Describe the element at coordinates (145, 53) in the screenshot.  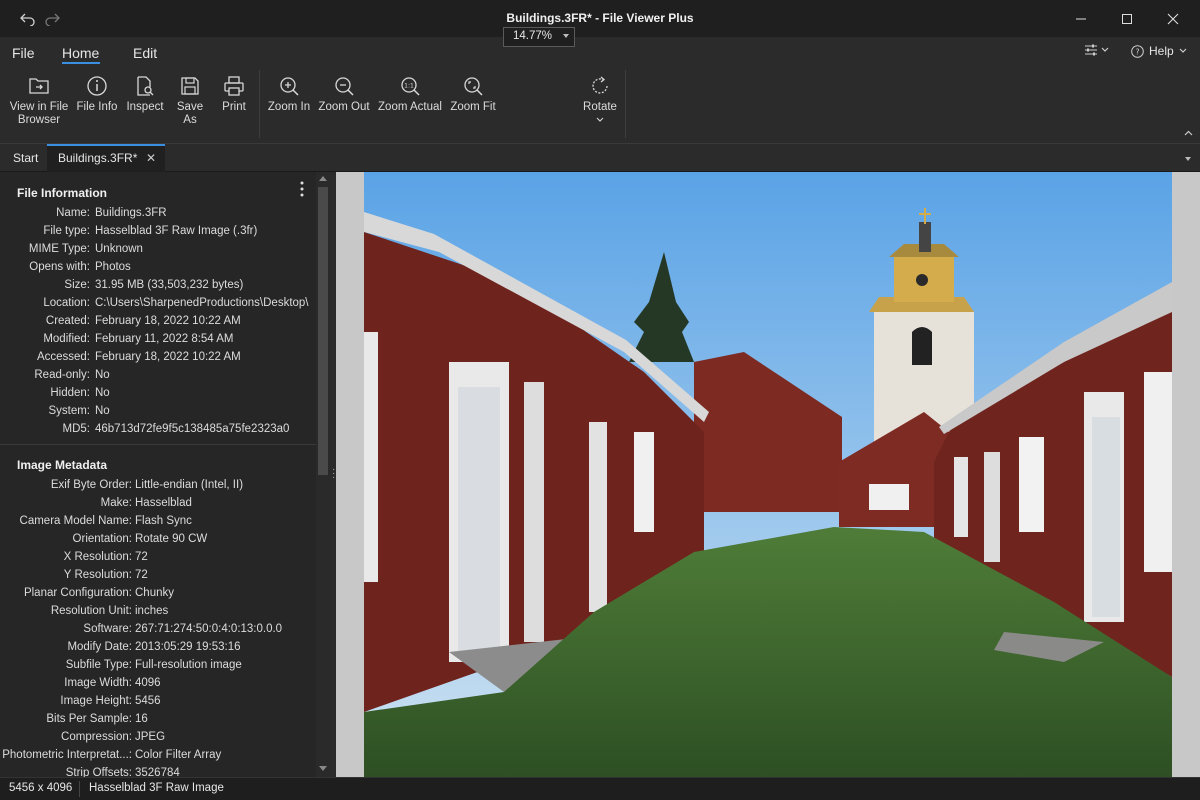
I see `menu-edit: Edit` at that location.